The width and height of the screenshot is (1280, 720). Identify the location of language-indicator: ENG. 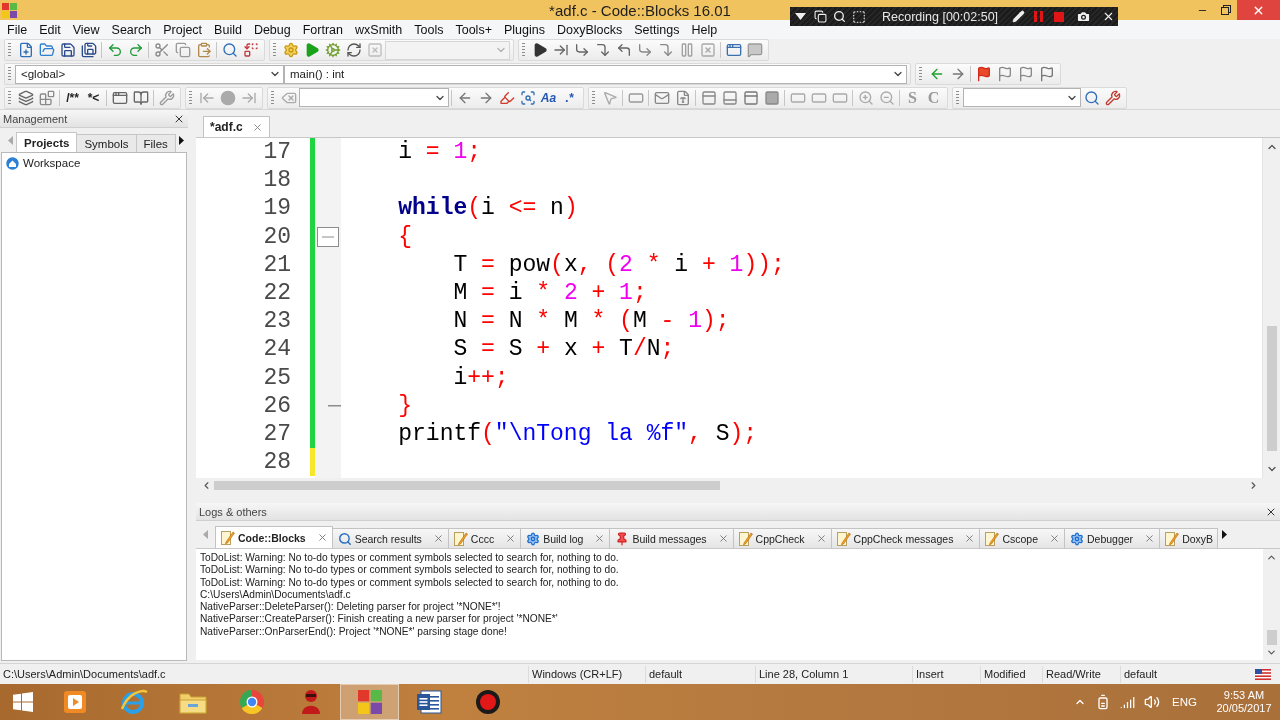
(1184, 702).